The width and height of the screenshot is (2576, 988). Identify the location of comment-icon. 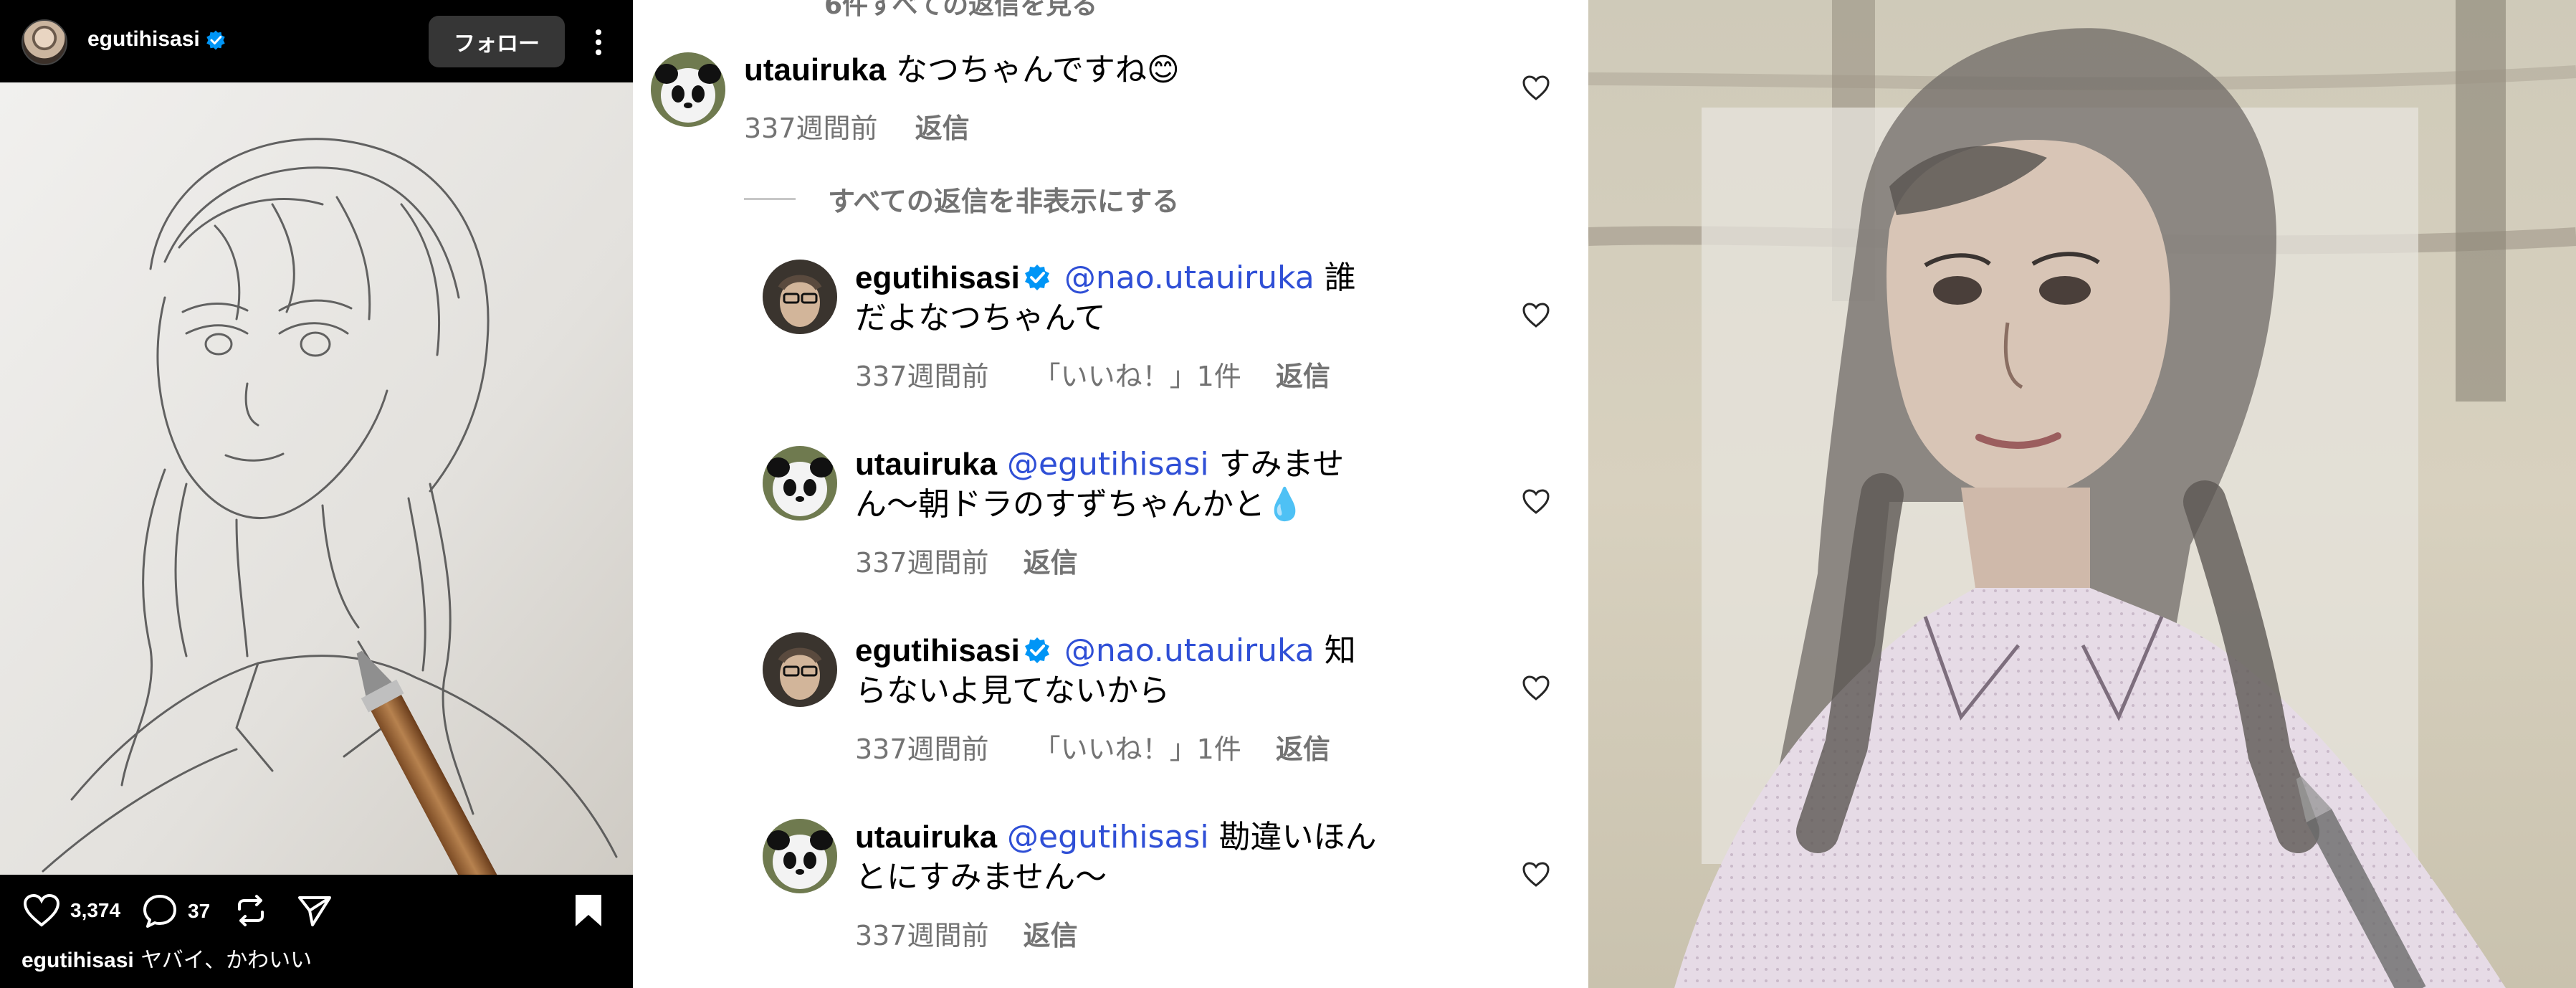
(160, 911).